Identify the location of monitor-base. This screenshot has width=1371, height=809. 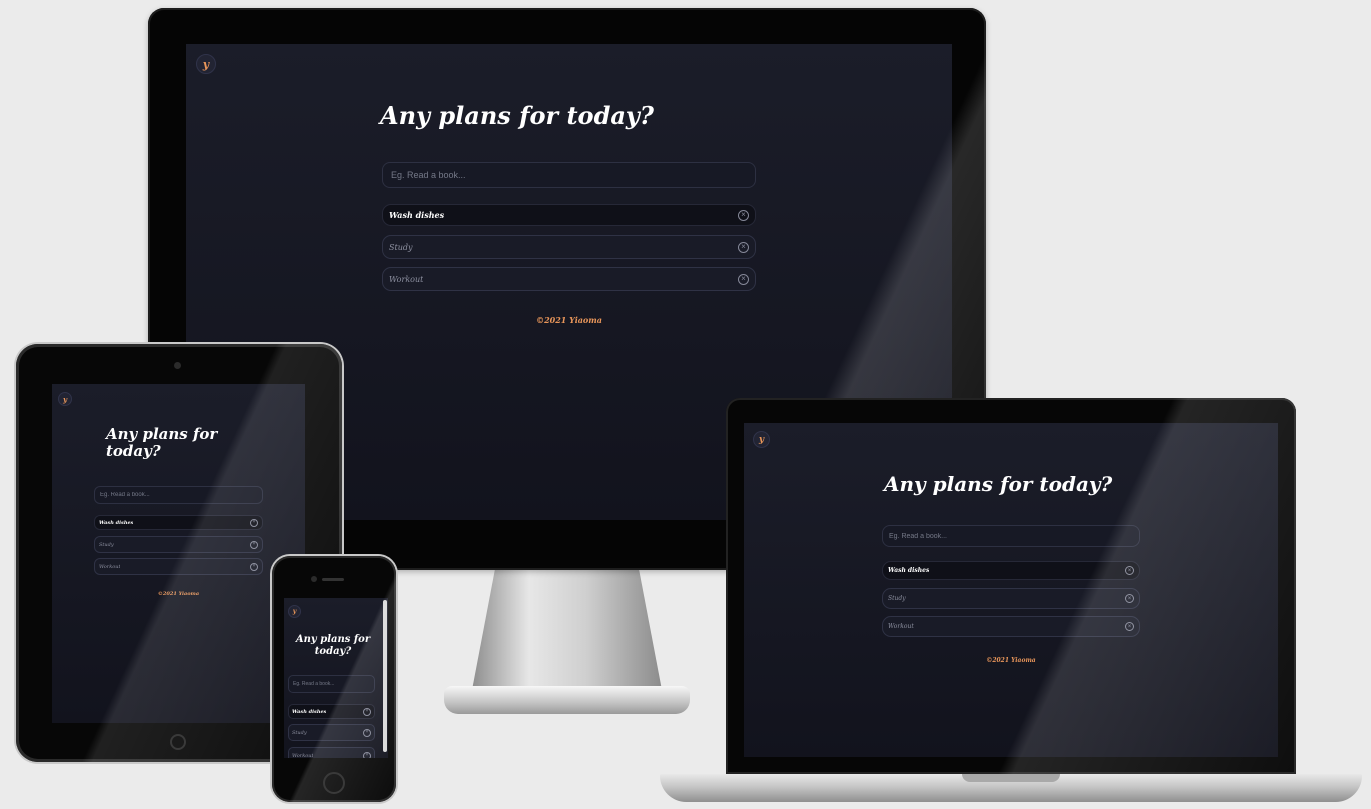
(567, 700).